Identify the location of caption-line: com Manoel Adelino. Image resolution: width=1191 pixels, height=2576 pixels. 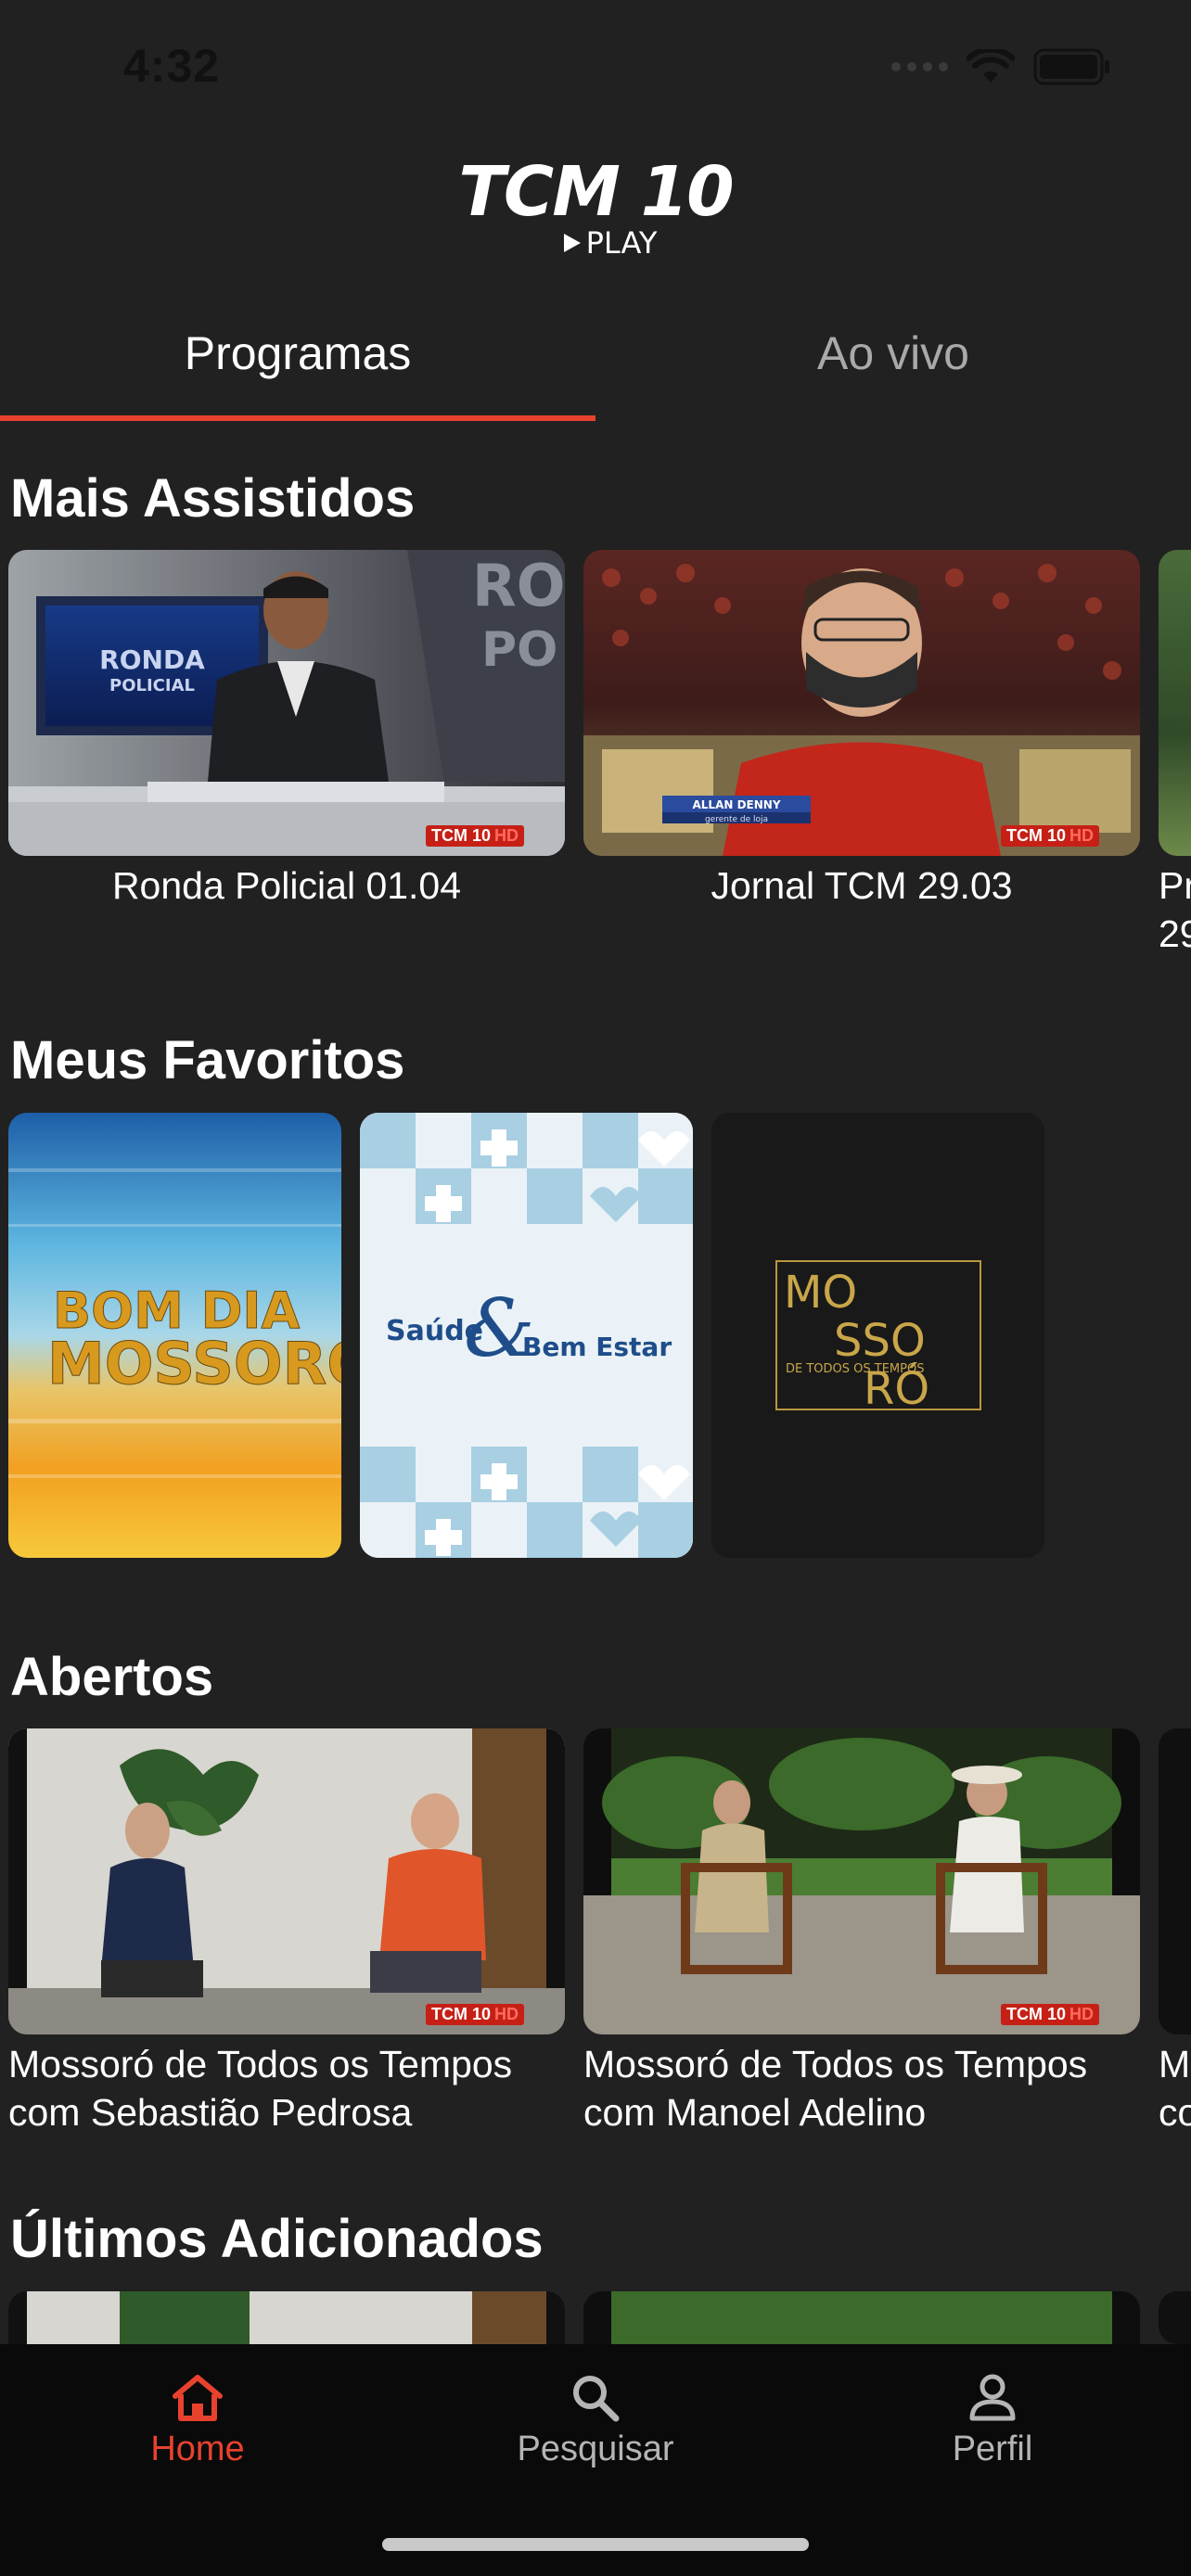
(755, 2112).